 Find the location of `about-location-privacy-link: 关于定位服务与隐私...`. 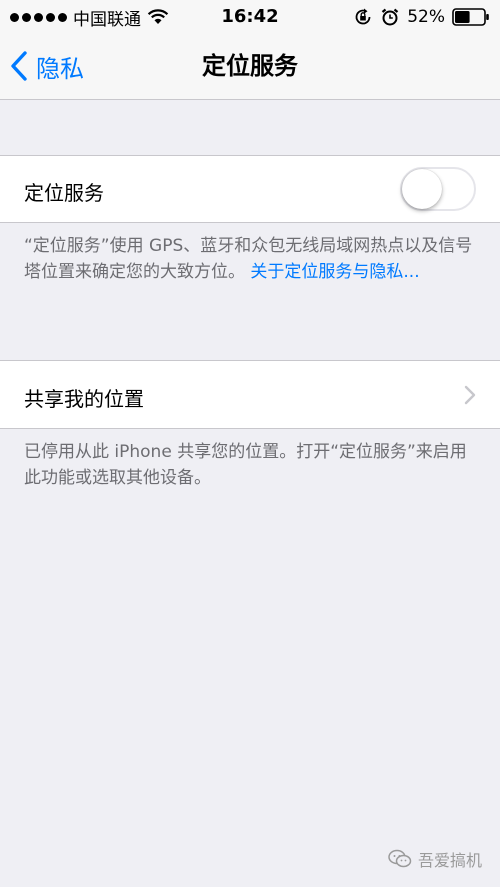

about-location-privacy-link: 关于定位服务与隐私... is located at coordinates (334, 272).